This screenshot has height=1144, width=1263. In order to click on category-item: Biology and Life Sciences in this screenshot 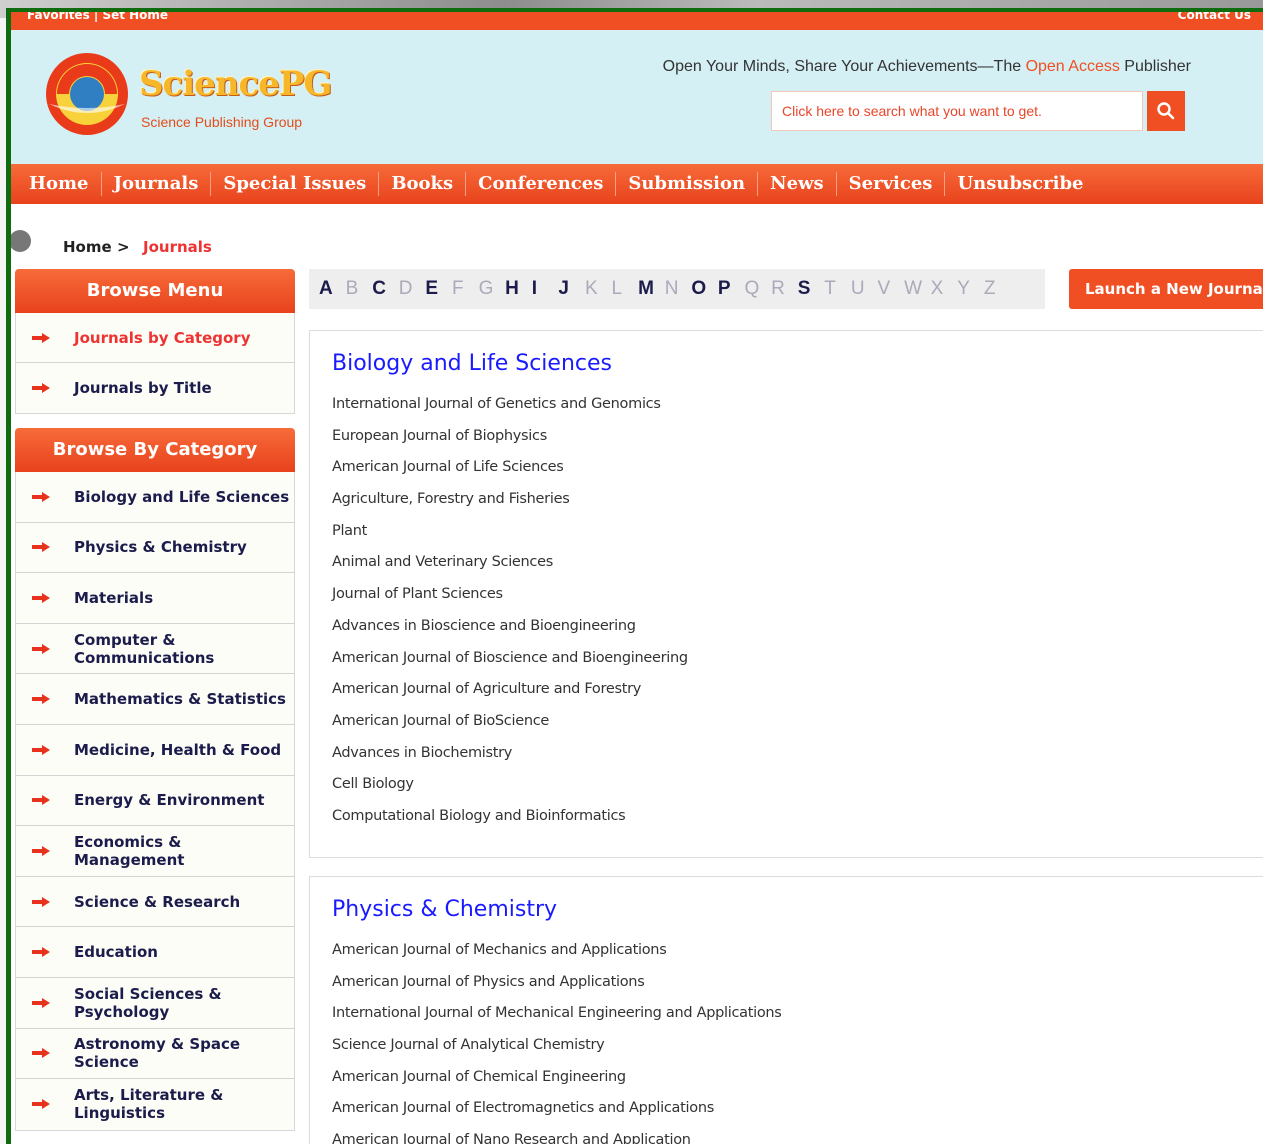, I will do `click(155, 497)`.